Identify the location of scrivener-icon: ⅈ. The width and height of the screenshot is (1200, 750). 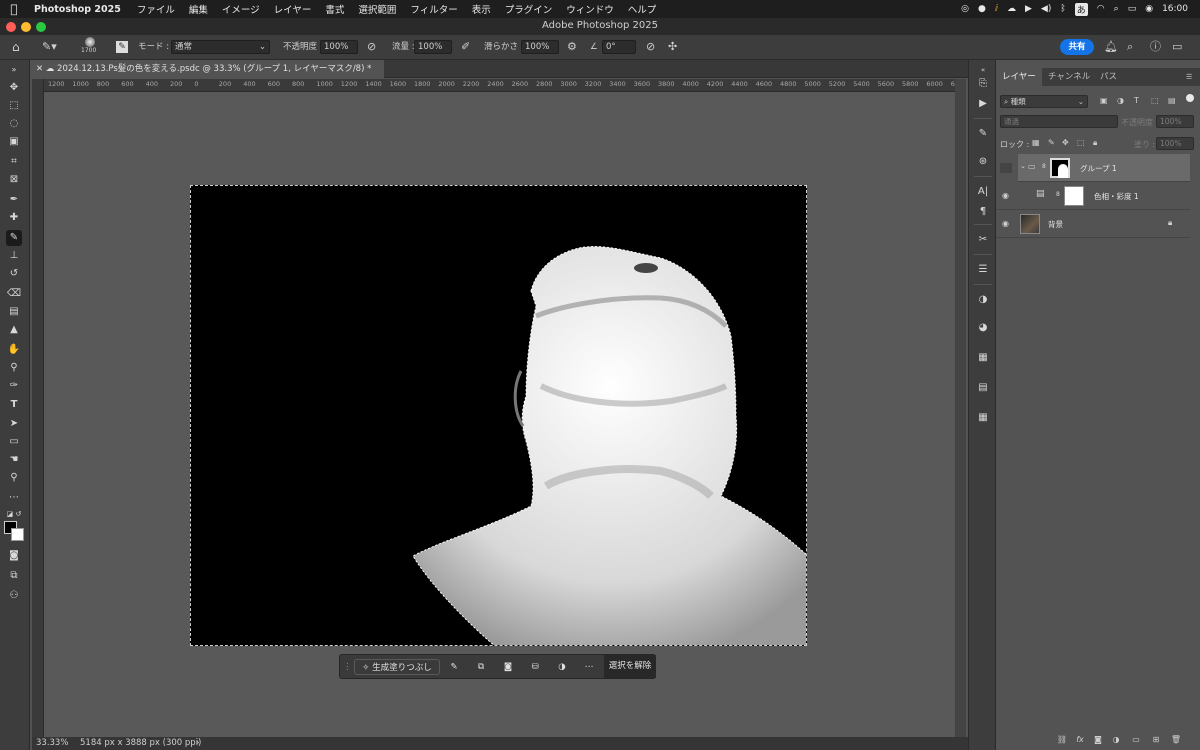
(996, 9).